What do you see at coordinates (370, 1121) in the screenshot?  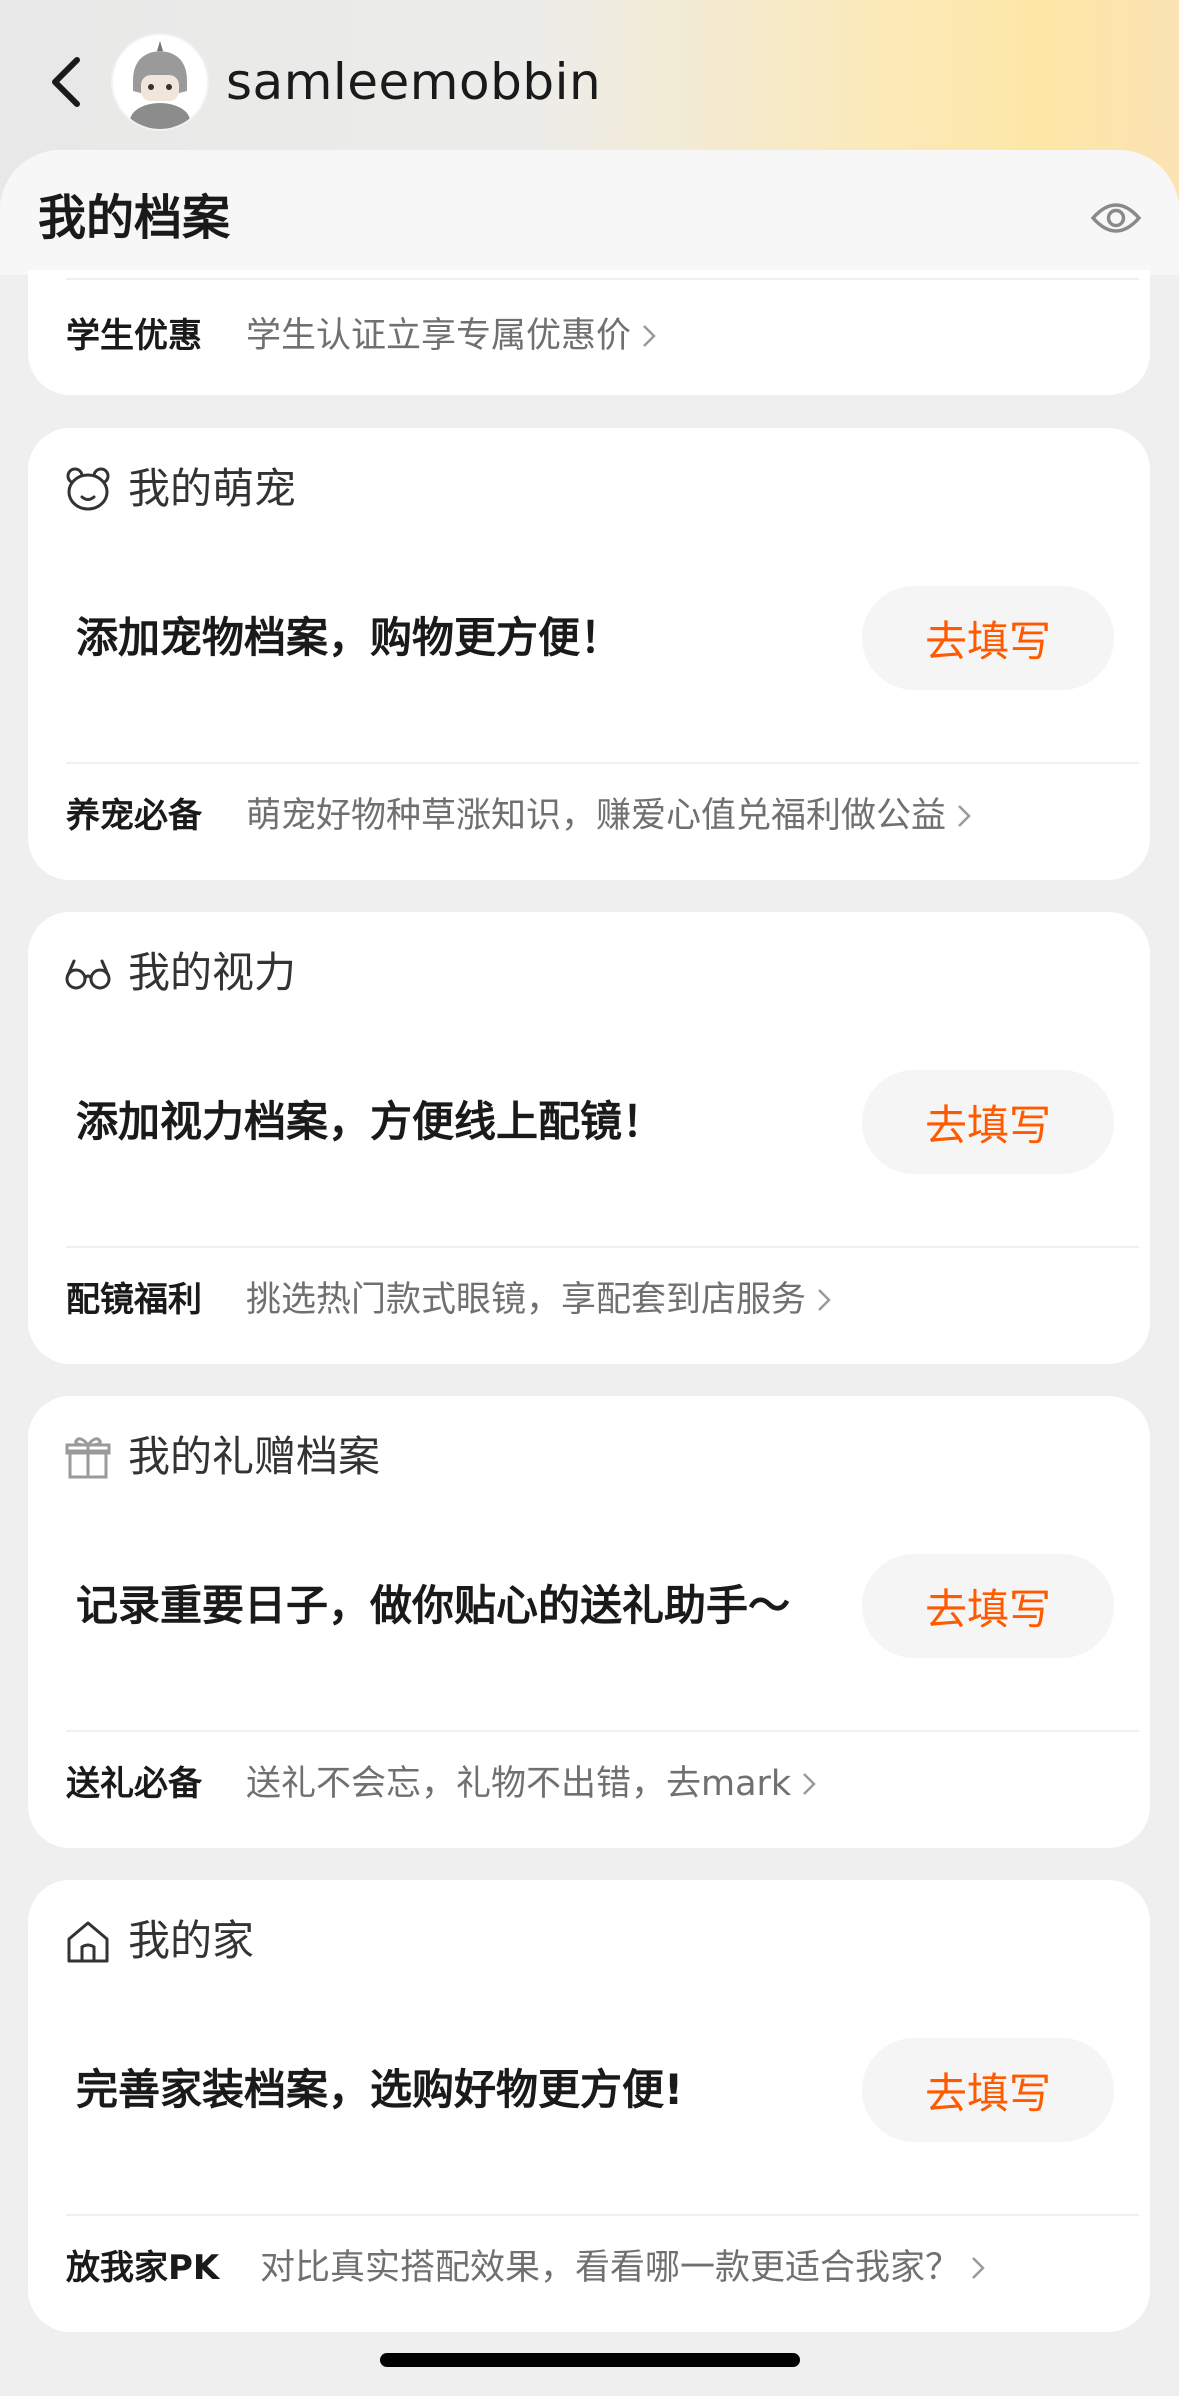 I see `card-prompt: 添加视力档案，方便线上配镜！` at bounding box center [370, 1121].